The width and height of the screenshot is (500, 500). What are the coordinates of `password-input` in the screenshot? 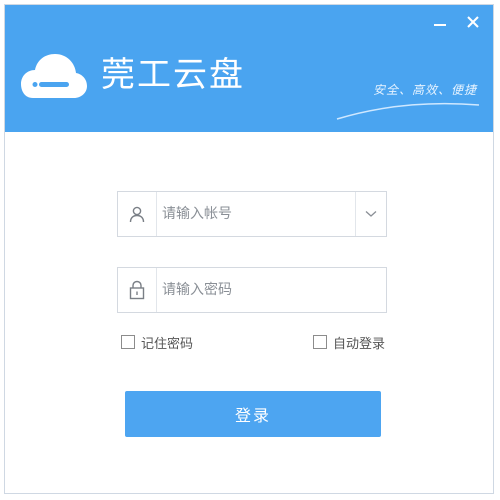 It's located at (270, 290).